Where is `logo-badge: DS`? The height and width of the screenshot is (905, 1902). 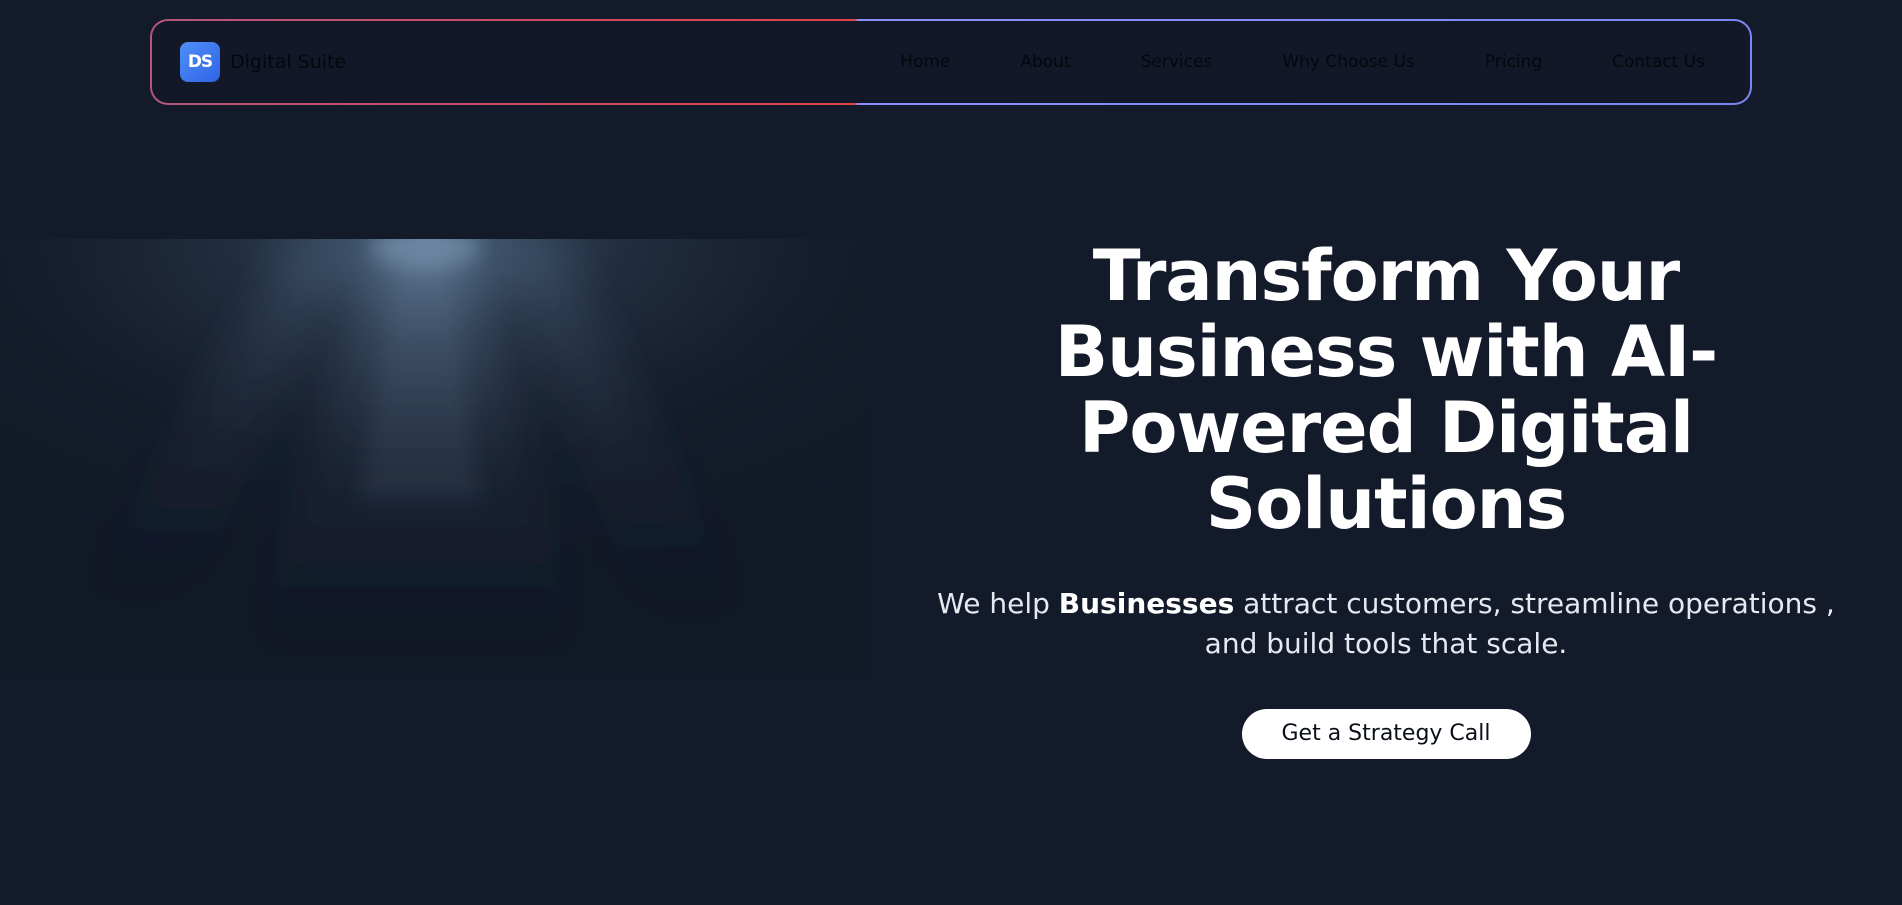
logo-badge: DS is located at coordinates (200, 62).